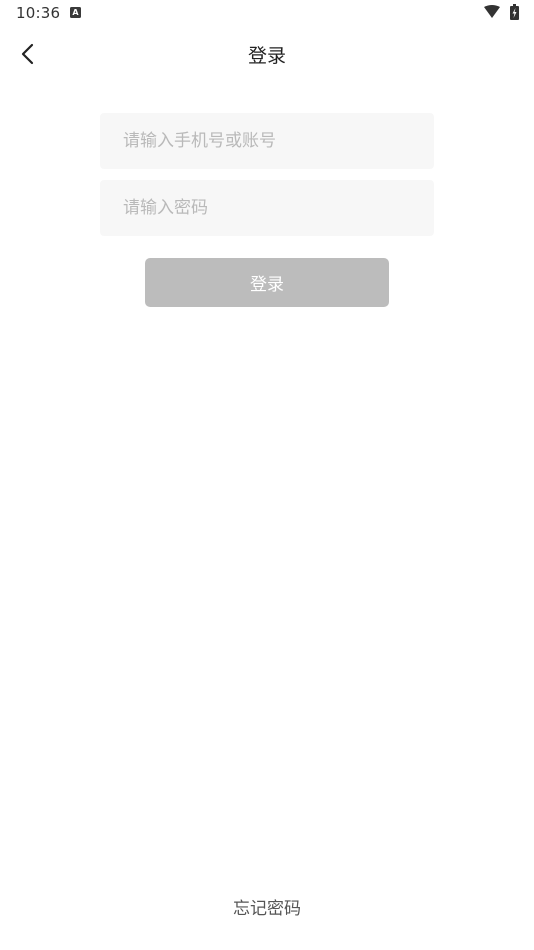 The height and width of the screenshot is (950, 534). I want to click on battery-icon, so click(514, 12).